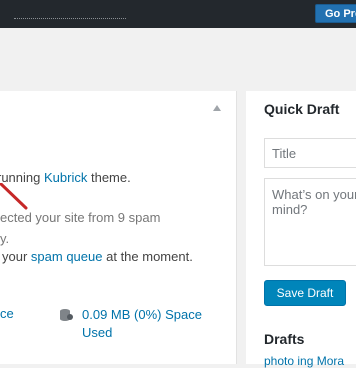  Describe the element at coordinates (70, 18) in the screenshot. I see `dotted-divider` at that location.